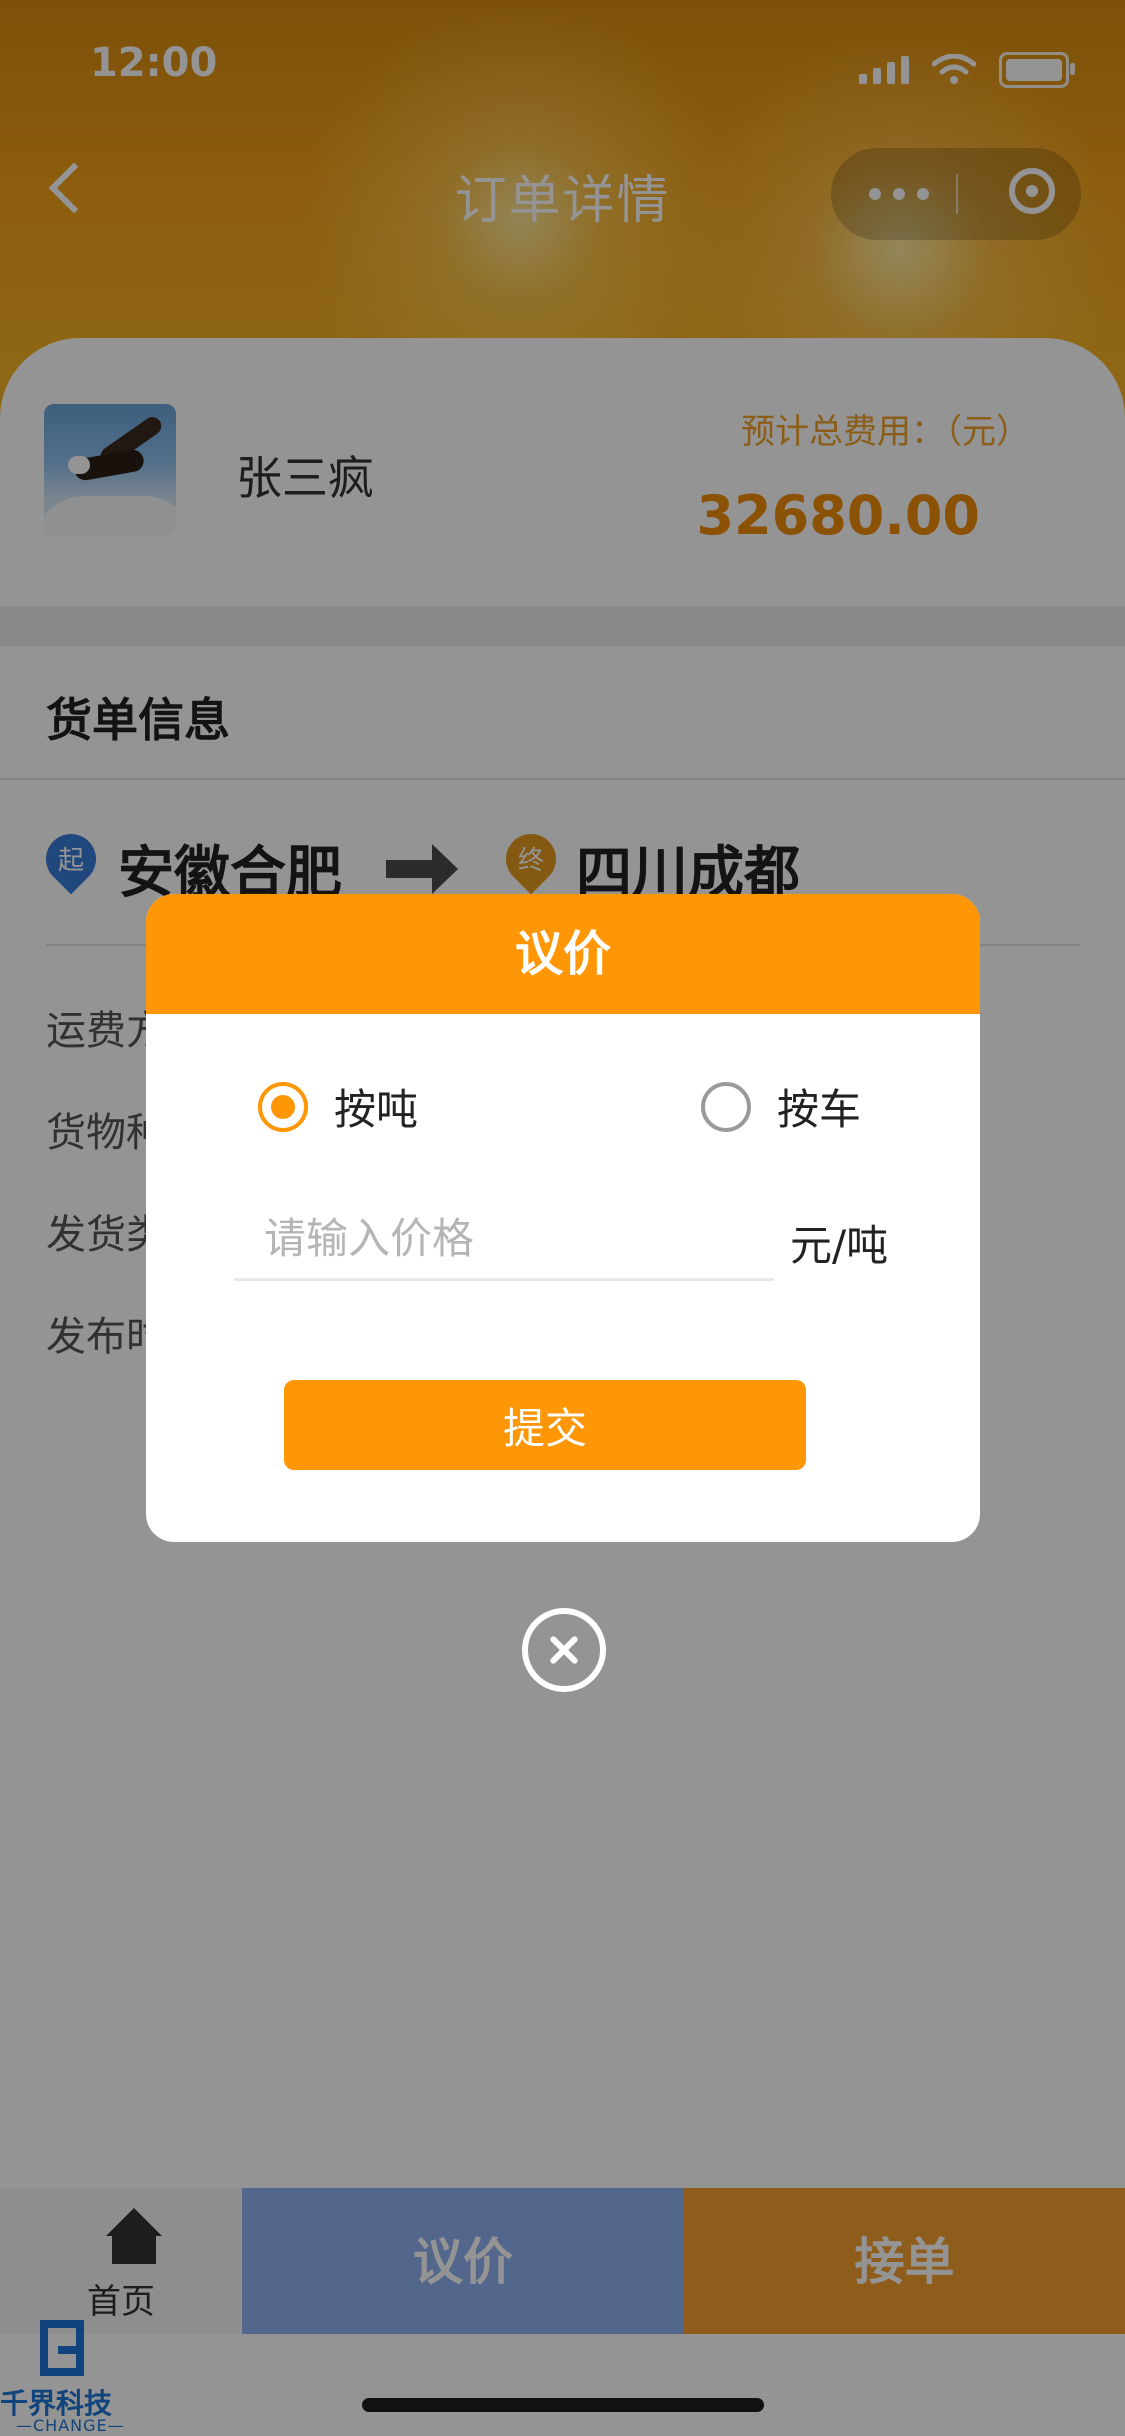 The image size is (1125, 2436). Describe the element at coordinates (545, 1425) in the screenshot. I see `submit-button: 提交` at that location.